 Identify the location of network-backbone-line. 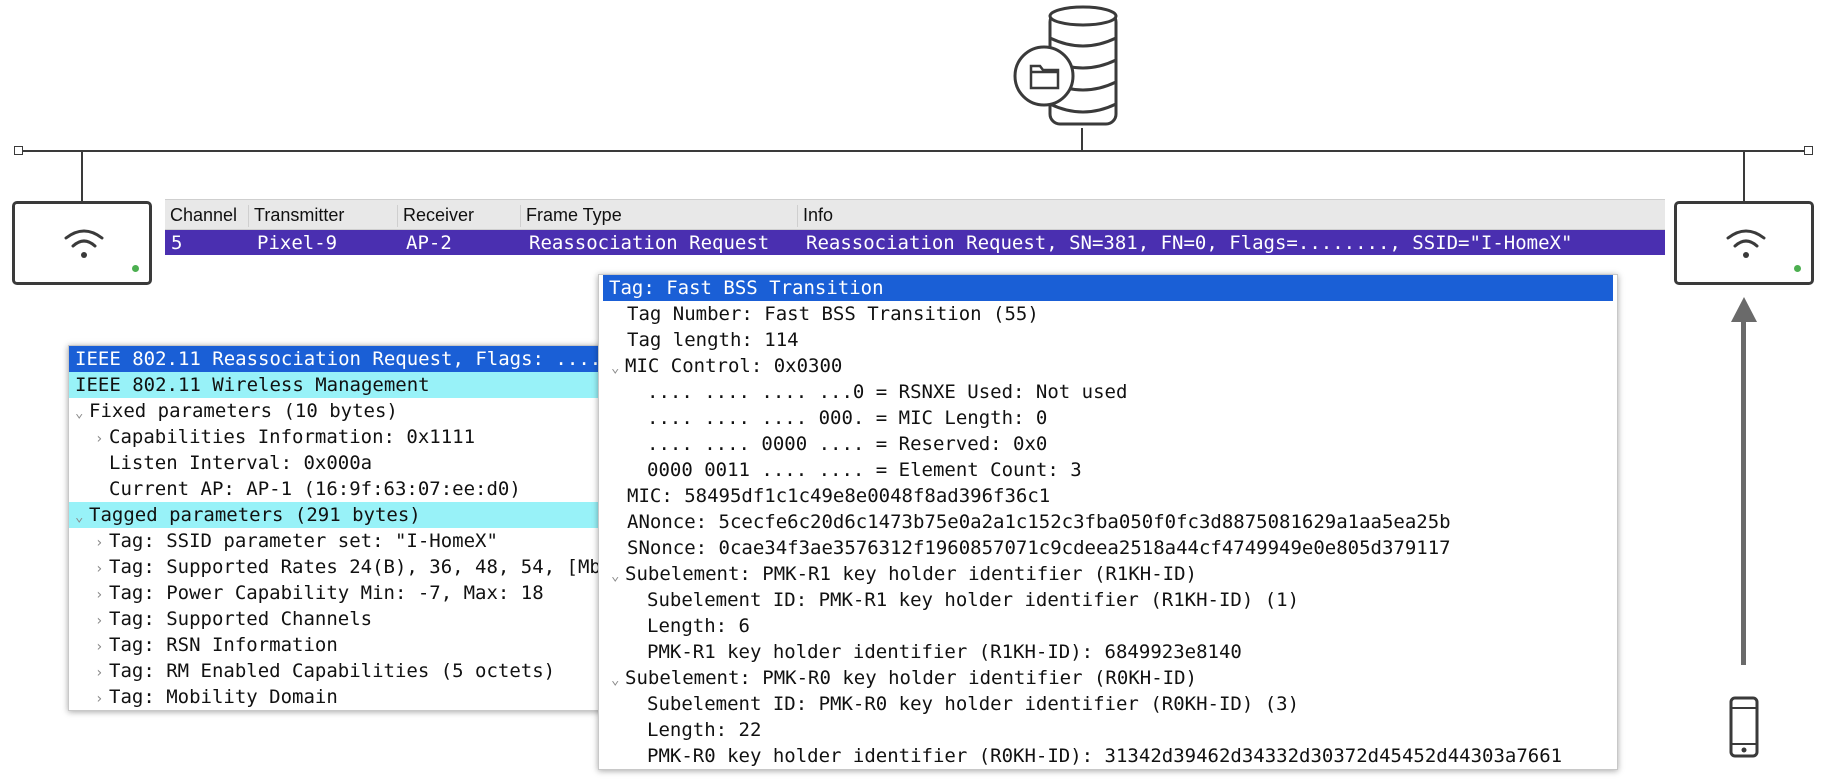
(913, 151).